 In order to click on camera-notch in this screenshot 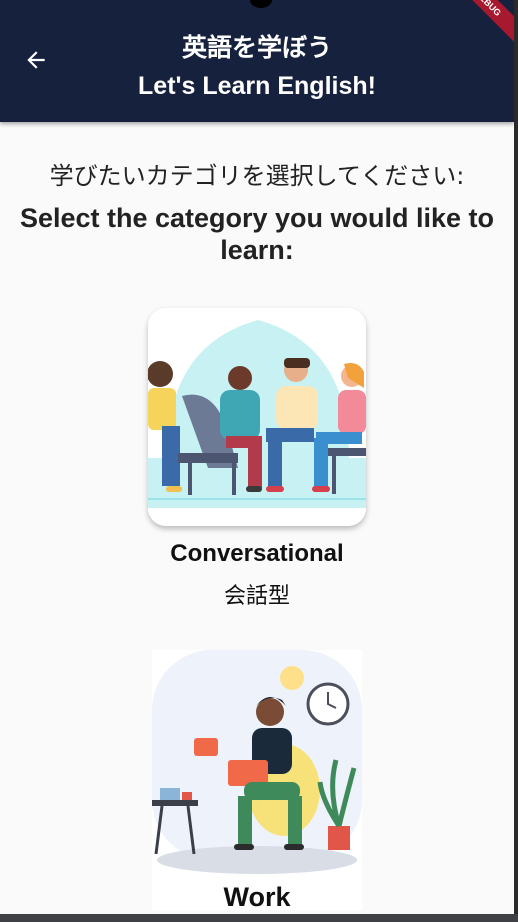, I will do `click(261, 4)`.